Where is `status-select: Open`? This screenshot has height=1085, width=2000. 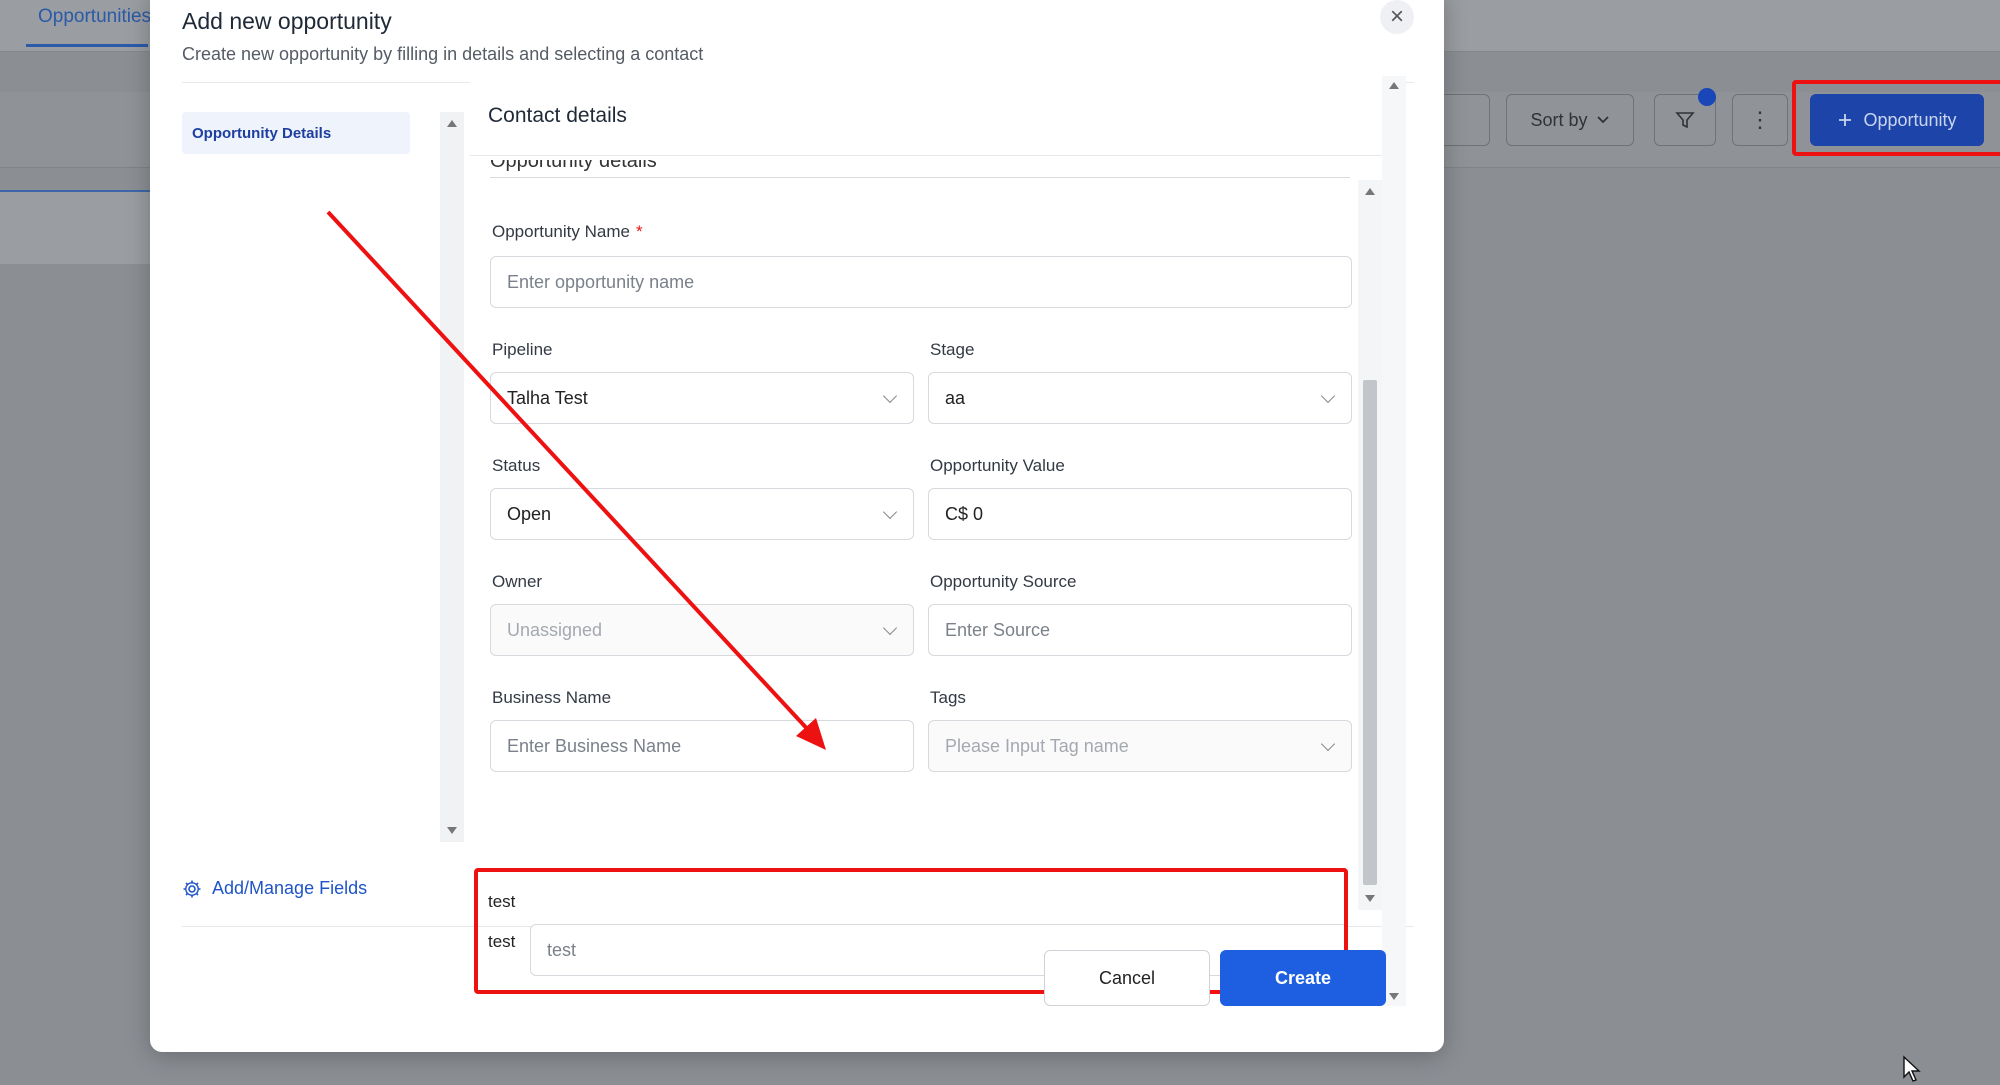 status-select: Open is located at coordinates (702, 514).